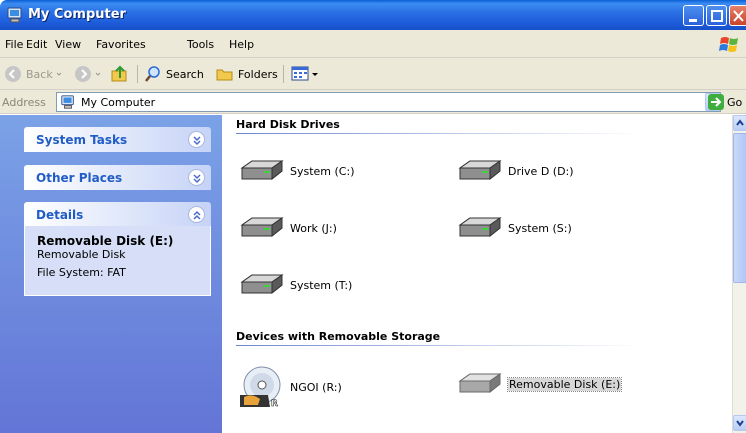 The image size is (746, 433). Describe the element at coordinates (13, 74) in the screenshot. I see `back-arrow-icon` at that location.